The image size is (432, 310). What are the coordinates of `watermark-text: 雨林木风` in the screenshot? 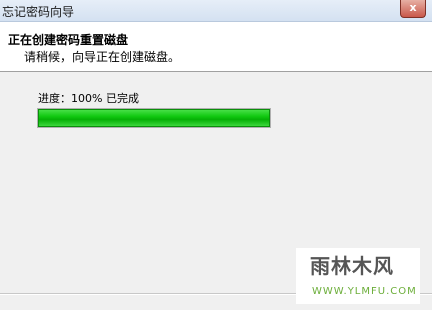 It's located at (352, 266).